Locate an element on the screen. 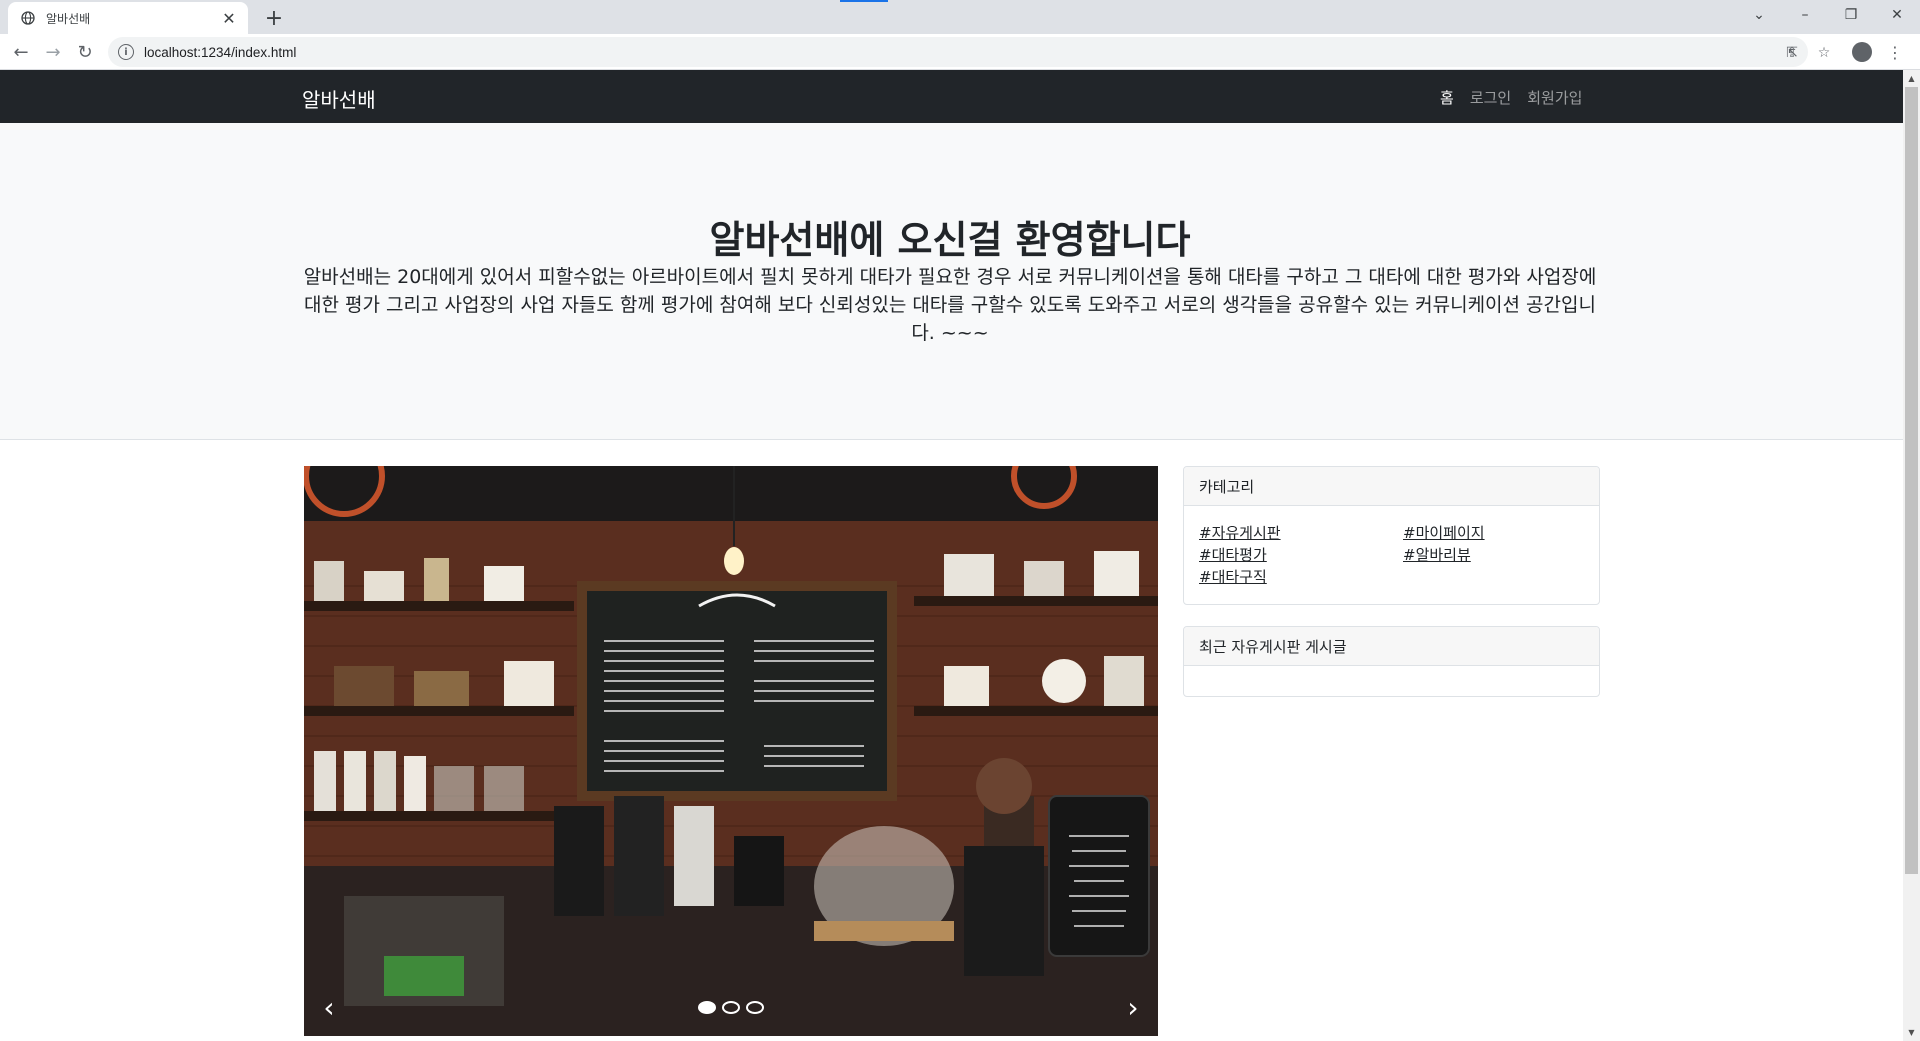 Image resolution: width=1920 pixels, height=1041 pixels. category-card: 카테고리 #자유게시판 #마이페이지 #대타평가 #알바리뷰 #대타구직 is located at coordinates (1391, 535).